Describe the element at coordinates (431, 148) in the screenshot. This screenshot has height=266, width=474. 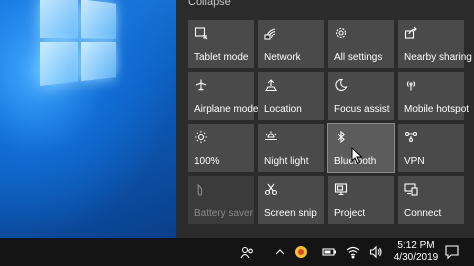
I see `tile-vpn: VPN` at that location.